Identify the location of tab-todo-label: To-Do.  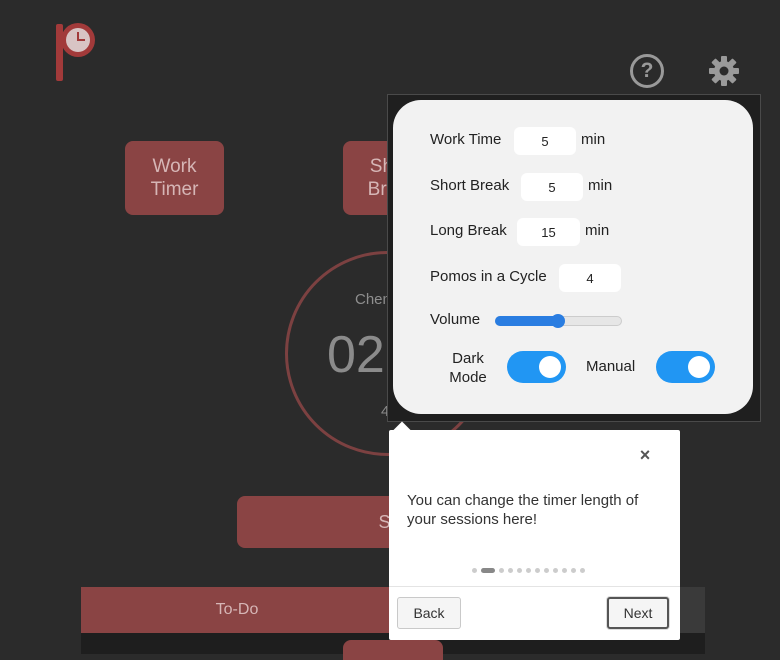
(237, 609).